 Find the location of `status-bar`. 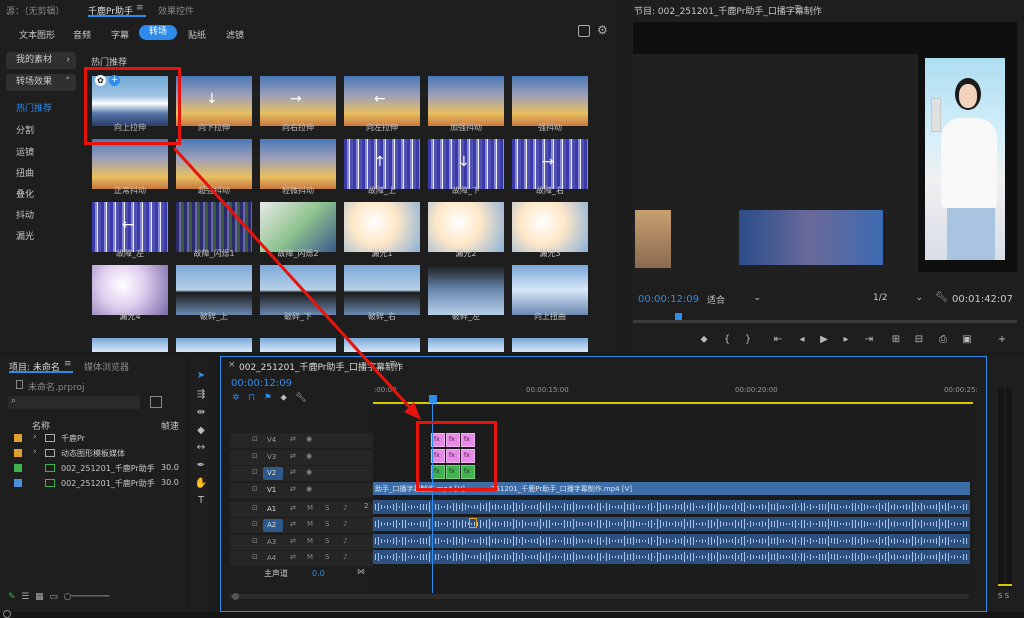

status-bar is located at coordinates (512, 615).